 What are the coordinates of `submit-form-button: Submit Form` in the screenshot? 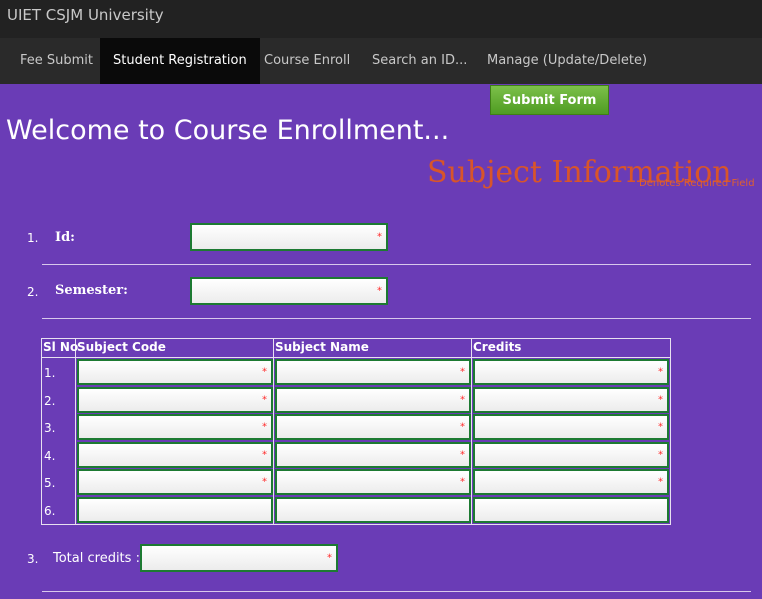 It's located at (549, 100).